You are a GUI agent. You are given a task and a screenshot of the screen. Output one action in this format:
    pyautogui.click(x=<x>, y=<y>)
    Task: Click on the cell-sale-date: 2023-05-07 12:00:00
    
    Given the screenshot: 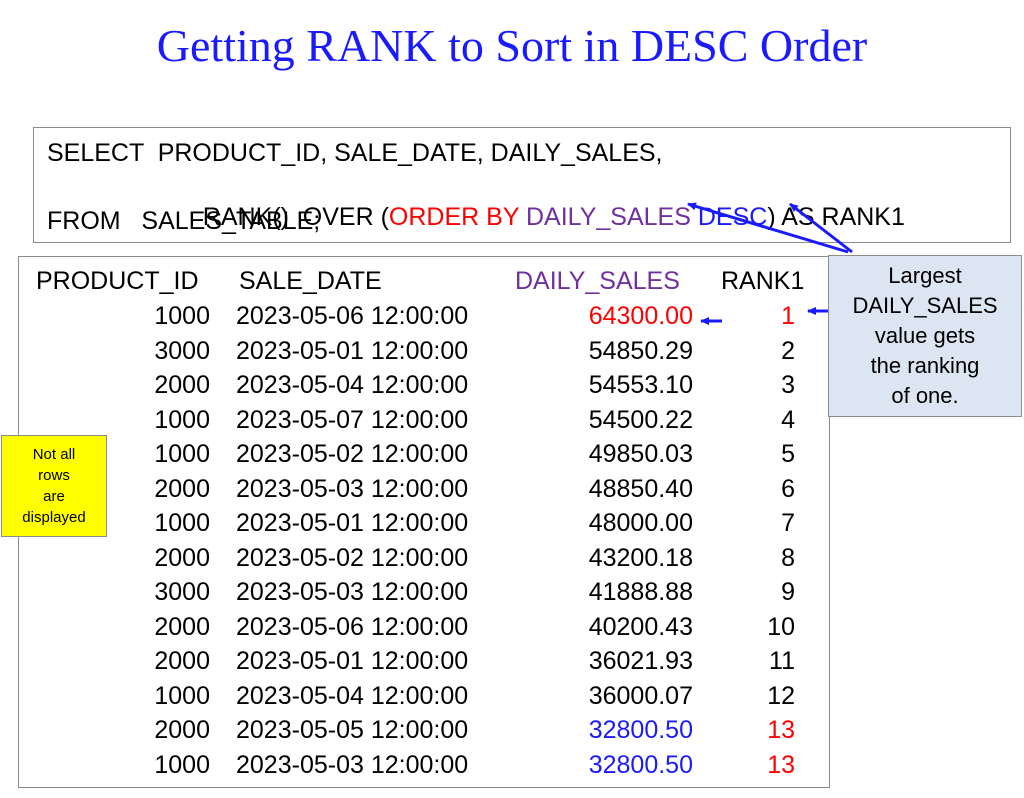 What is the action you would take?
    pyautogui.click(x=352, y=419)
    